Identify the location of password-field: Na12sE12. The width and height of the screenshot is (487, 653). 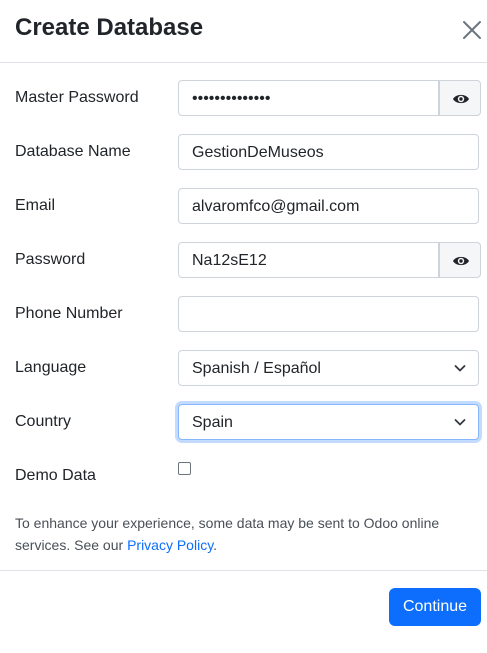
(308, 260).